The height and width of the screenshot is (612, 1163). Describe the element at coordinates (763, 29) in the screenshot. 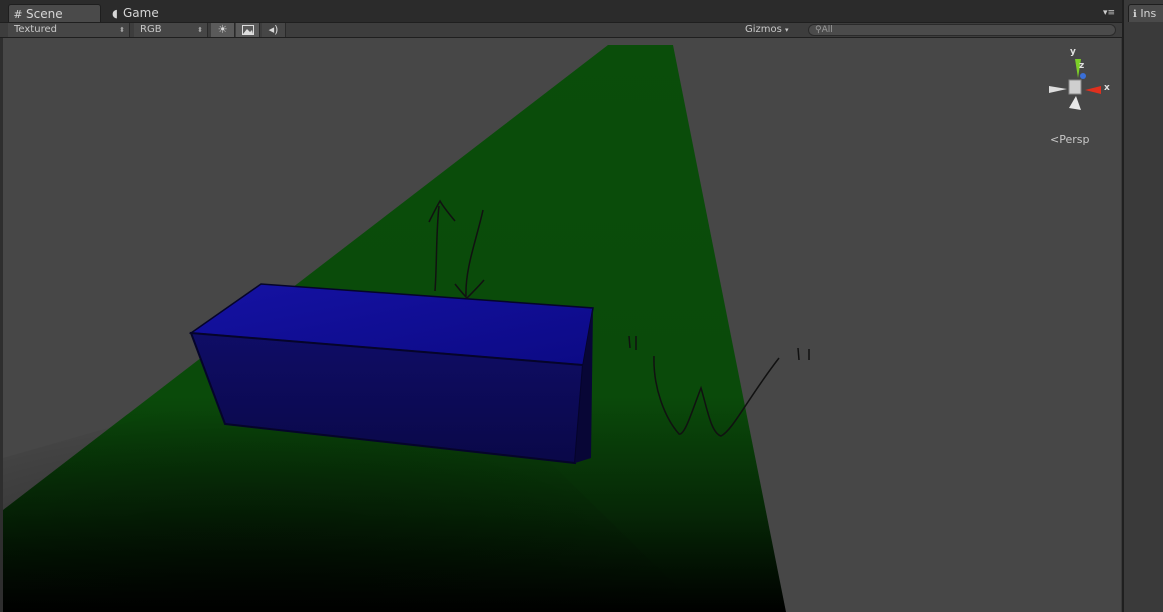

I see `gizmos-label: Gizmos` at that location.